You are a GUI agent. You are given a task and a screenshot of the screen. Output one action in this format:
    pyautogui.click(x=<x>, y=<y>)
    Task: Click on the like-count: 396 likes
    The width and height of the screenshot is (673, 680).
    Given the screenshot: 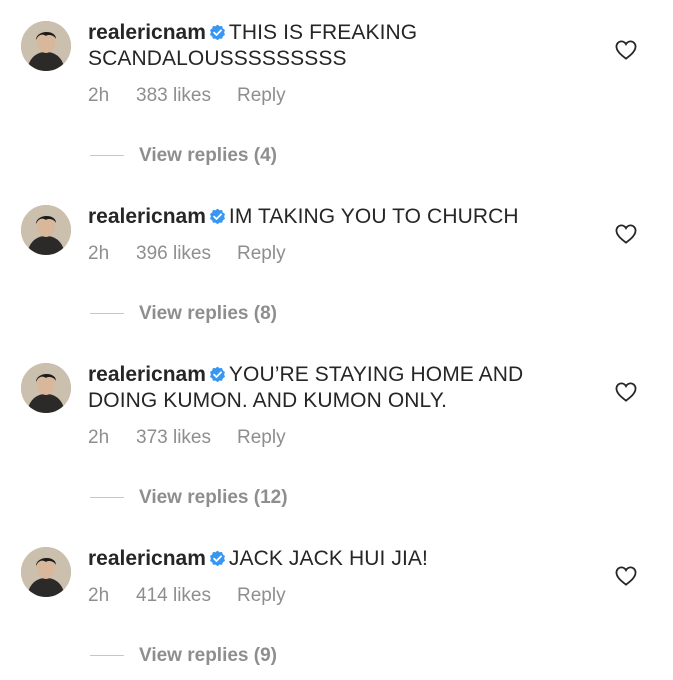 What is the action you would take?
    pyautogui.click(x=173, y=254)
    